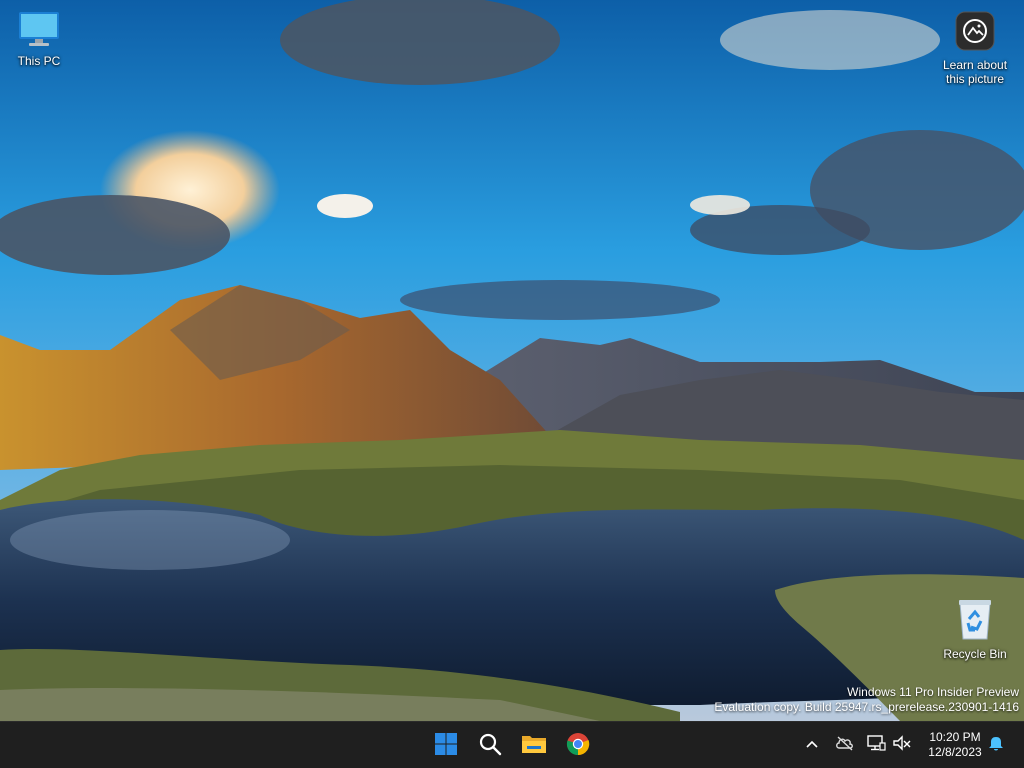 The height and width of the screenshot is (768, 1024). I want to click on folder-icon, so click(534, 746).